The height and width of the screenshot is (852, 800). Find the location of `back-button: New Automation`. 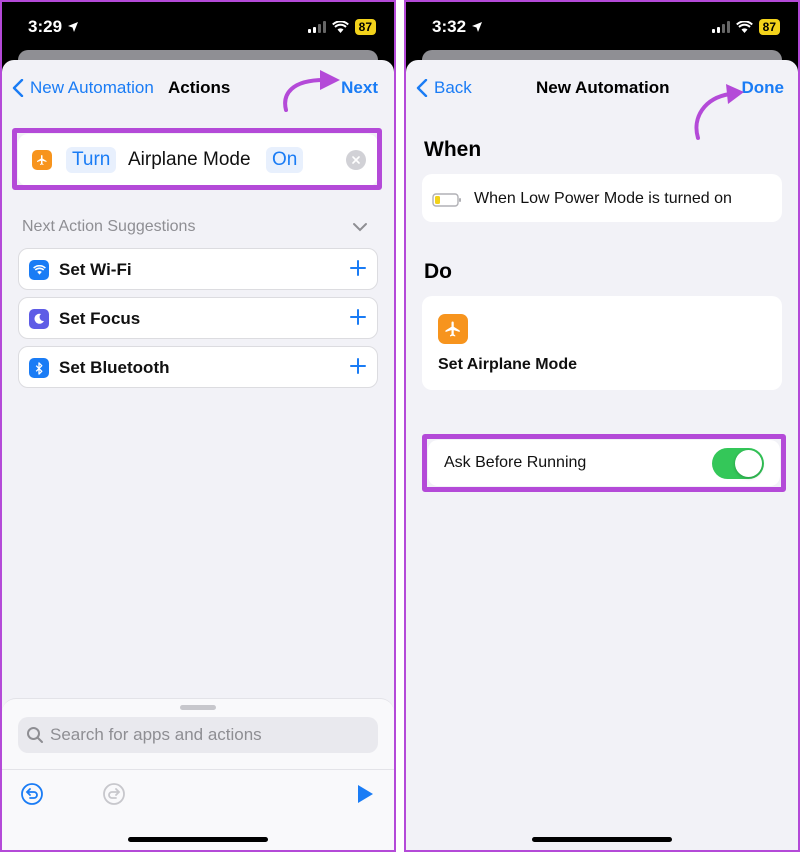

back-button: New Automation is located at coordinates (83, 88).